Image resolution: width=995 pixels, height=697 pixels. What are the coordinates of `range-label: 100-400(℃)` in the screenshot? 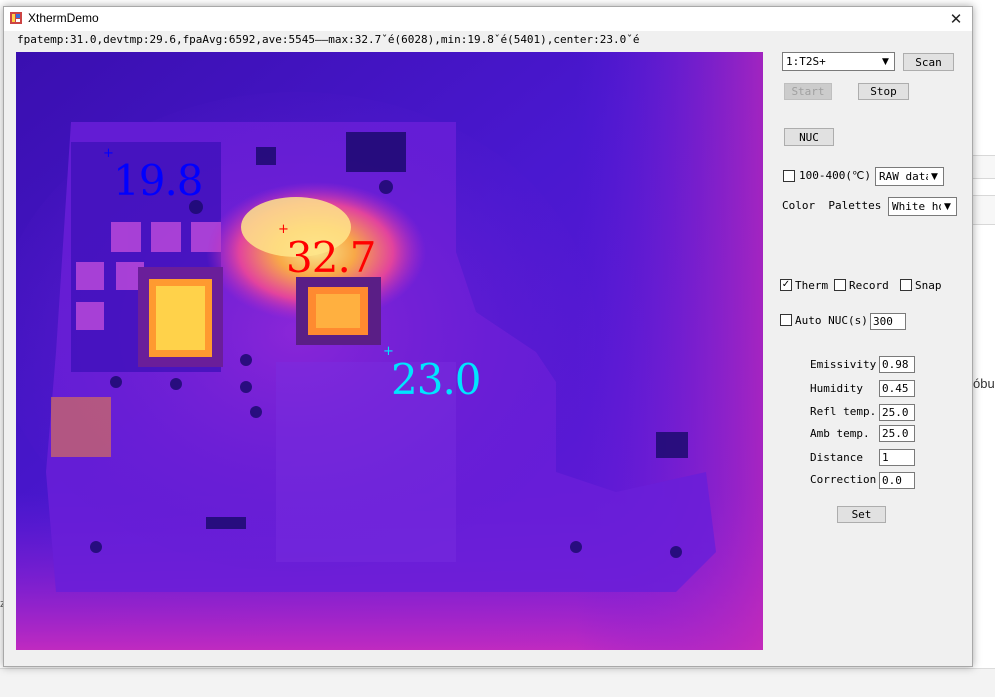 It's located at (835, 175).